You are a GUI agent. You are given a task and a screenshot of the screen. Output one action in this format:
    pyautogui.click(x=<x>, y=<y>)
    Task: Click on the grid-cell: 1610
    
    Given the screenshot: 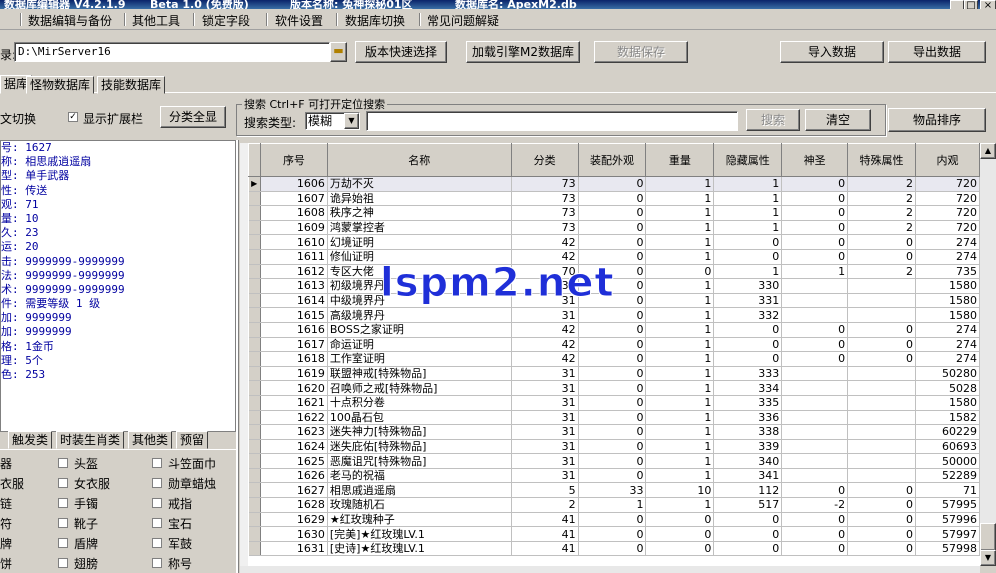 What is the action you would take?
    pyautogui.click(x=294, y=242)
    